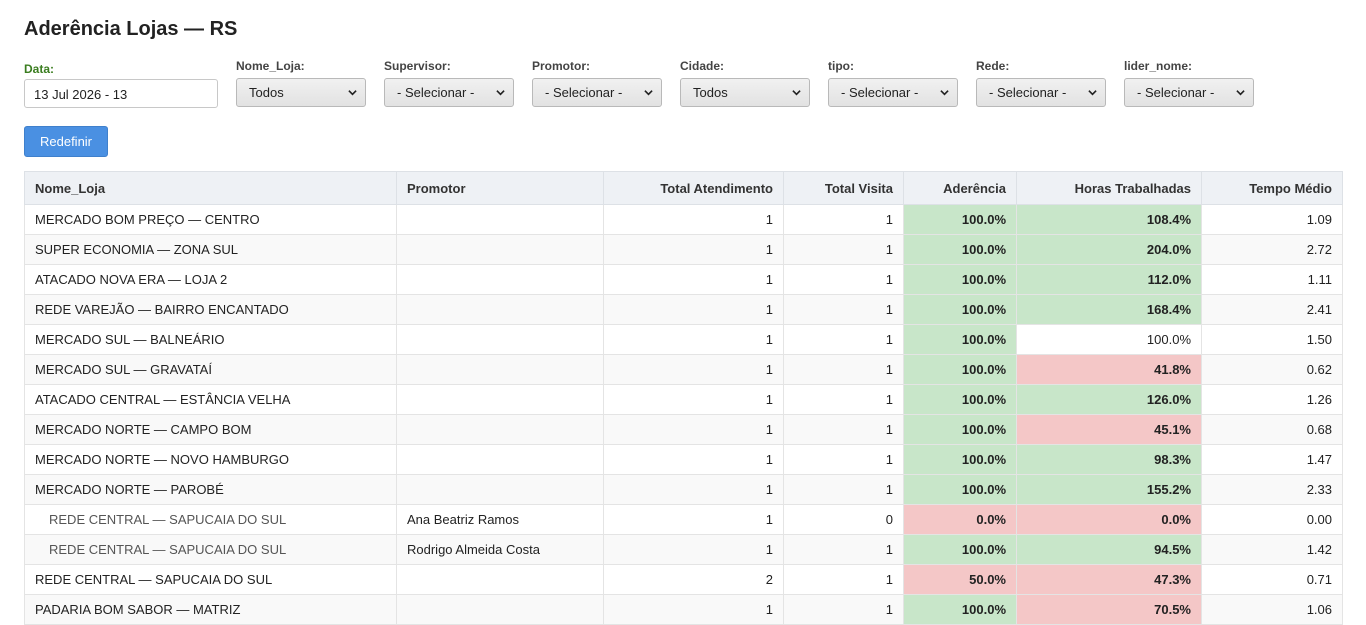  What do you see at coordinates (1272, 399) in the screenshot?
I see `cell-tempo-medio: 1.26` at bounding box center [1272, 399].